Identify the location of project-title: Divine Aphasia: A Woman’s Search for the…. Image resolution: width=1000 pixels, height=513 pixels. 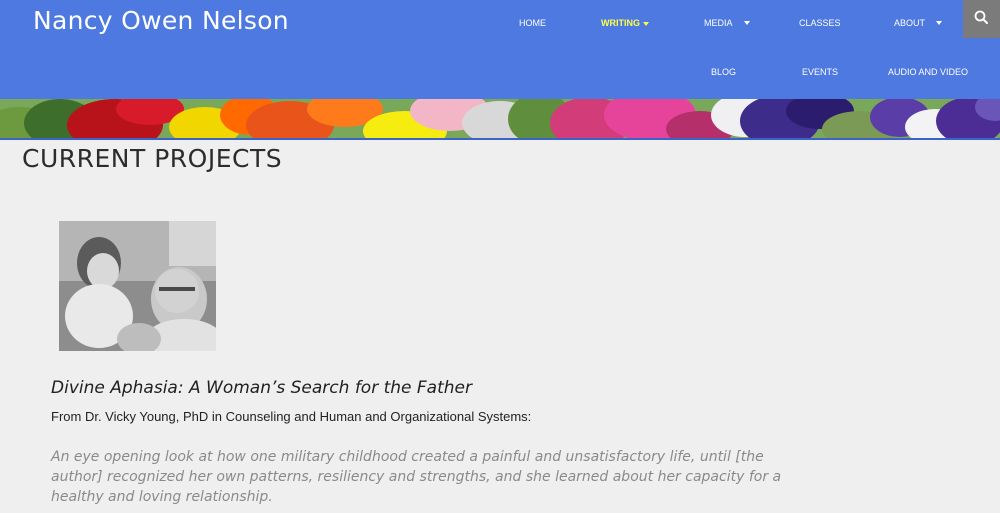
(261, 388).